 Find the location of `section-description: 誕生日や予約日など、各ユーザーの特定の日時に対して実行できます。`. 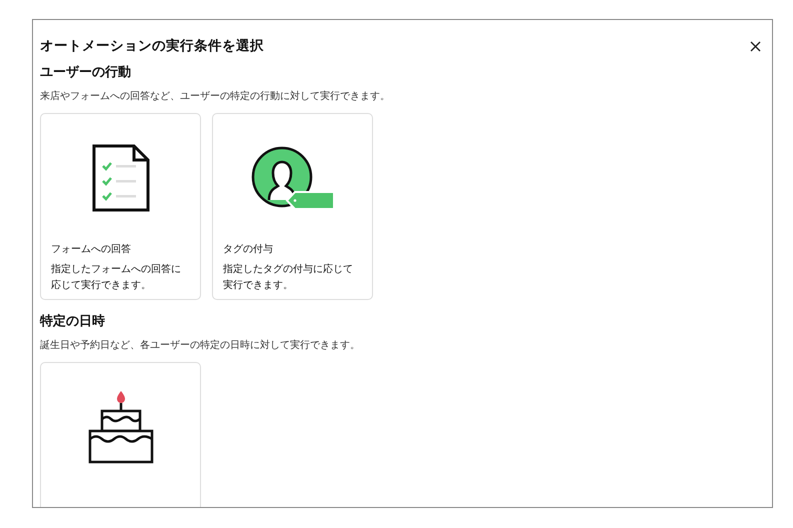

section-description: 誕生日や予約日など、各ユーザーの特定の日時に対して実行できます。 is located at coordinates (200, 345).